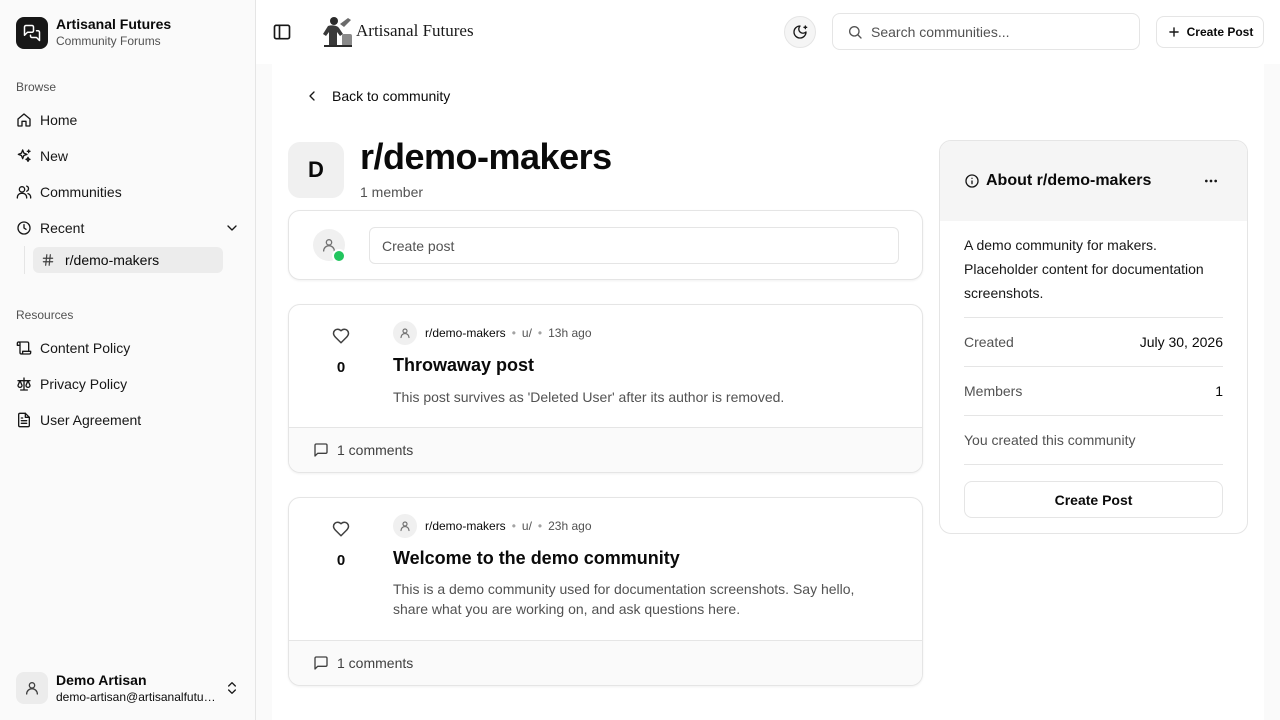 Image resolution: width=1280 pixels, height=720 pixels. I want to click on sidebar-item-home: Home, so click(128, 120).